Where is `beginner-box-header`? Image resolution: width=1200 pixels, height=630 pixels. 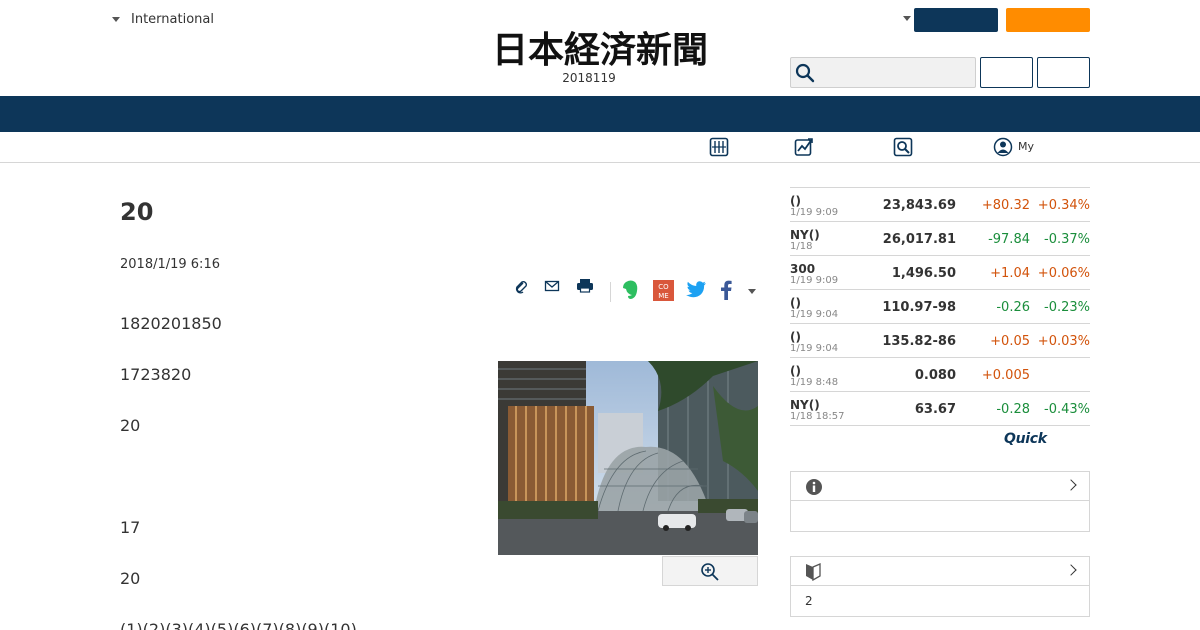
beginner-box-header is located at coordinates (940, 571).